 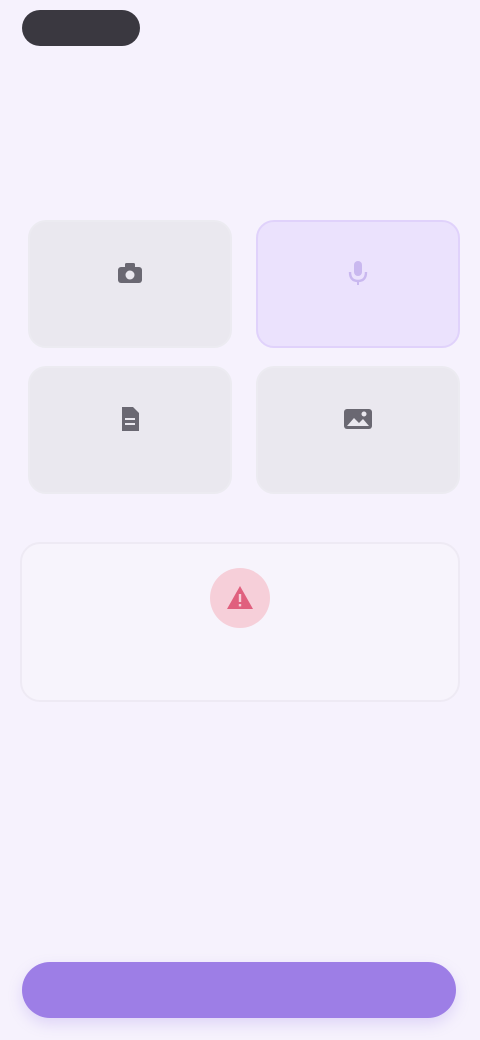 I want to click on camera-icon, so click(x=130, y=273).